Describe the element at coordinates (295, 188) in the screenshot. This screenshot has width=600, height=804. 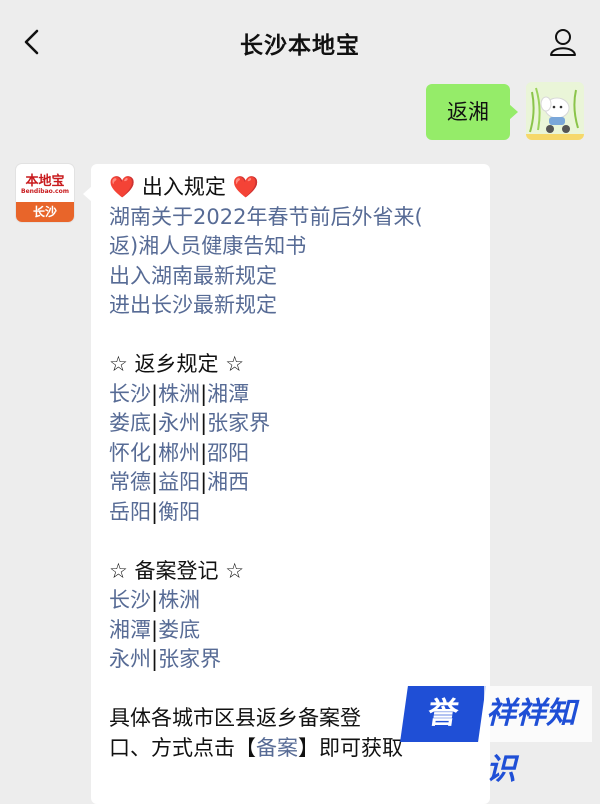
I see `section-heading-entry-rules: ❤️ 出入规定 ❤️` at that location.